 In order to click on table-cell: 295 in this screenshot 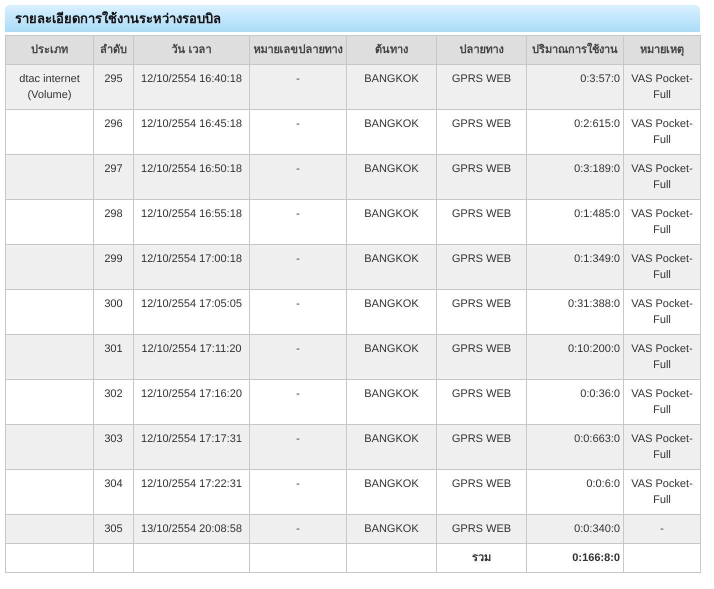, I will do `click(114, 87)`.